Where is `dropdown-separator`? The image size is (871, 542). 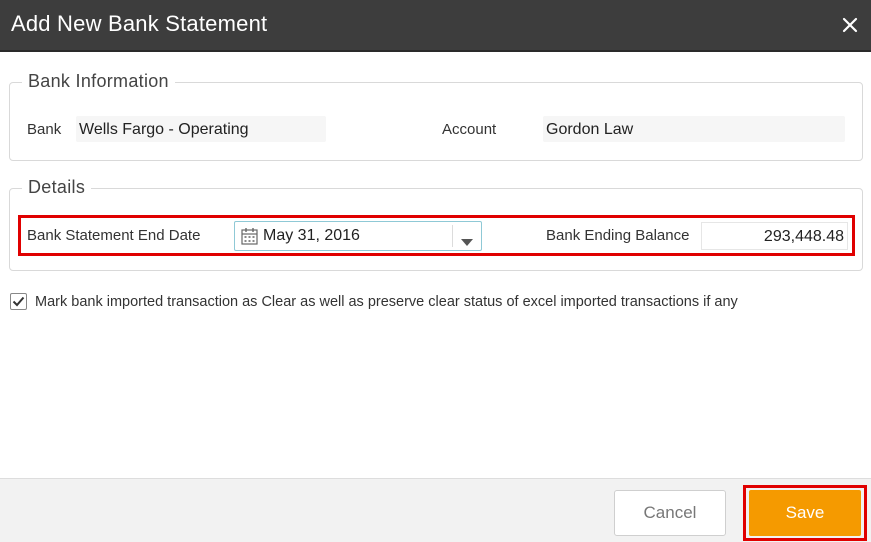
dropdown-separator is located at coordinates (452, 236).